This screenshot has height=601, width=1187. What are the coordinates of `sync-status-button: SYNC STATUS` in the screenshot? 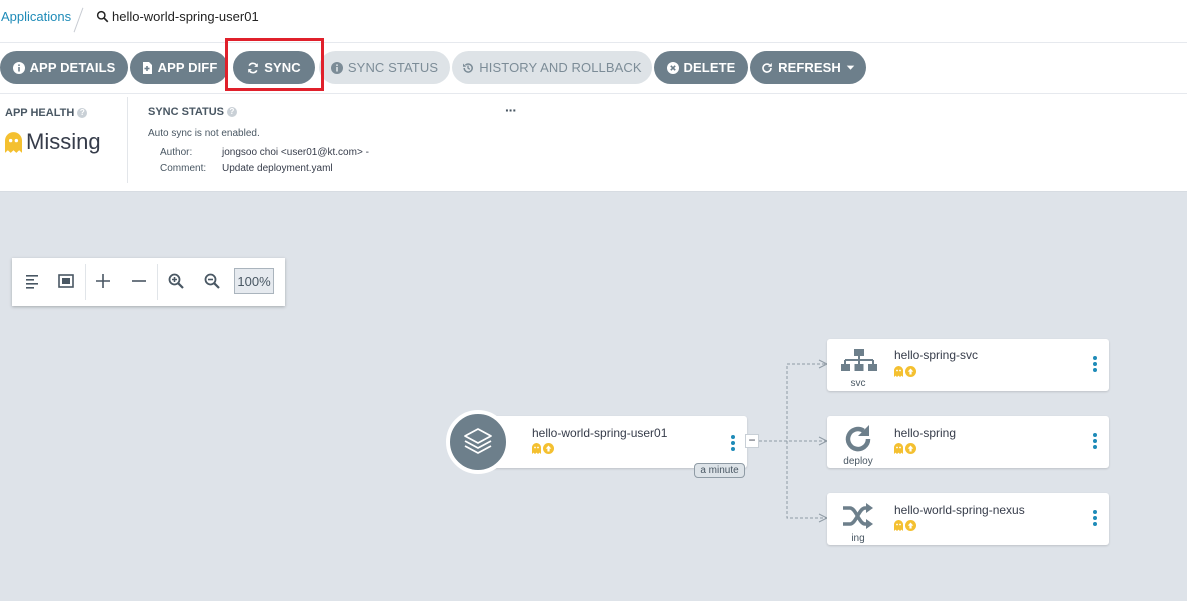 It's located at (384, 67).